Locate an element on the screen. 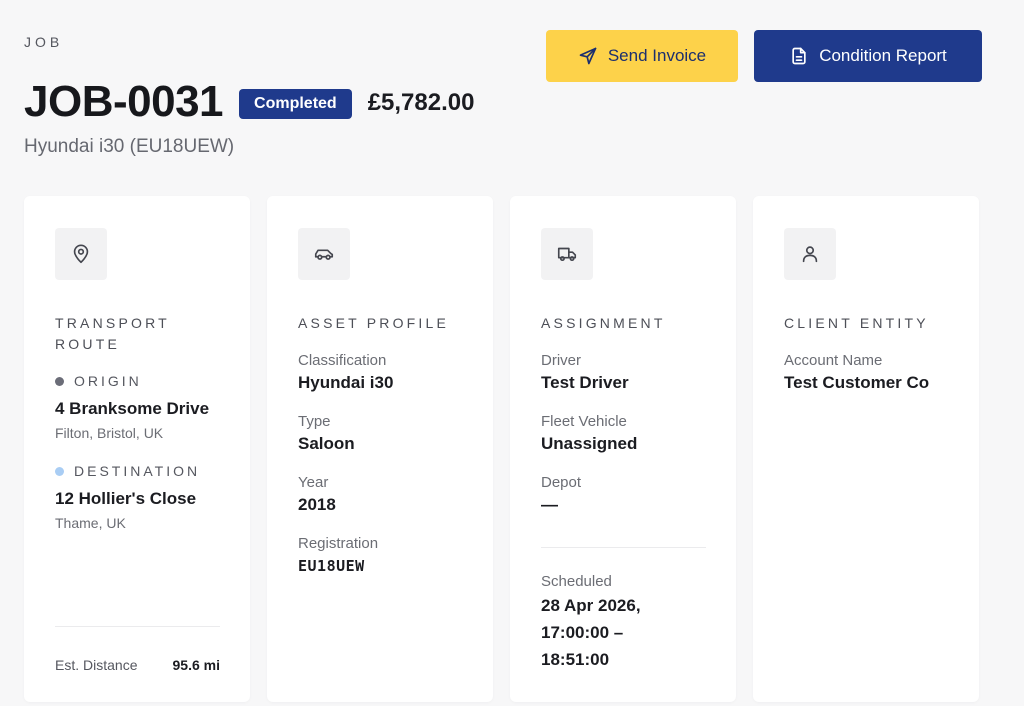 The image size is (1024, 706). asset-icon-box is located at coordinates (324, 254).